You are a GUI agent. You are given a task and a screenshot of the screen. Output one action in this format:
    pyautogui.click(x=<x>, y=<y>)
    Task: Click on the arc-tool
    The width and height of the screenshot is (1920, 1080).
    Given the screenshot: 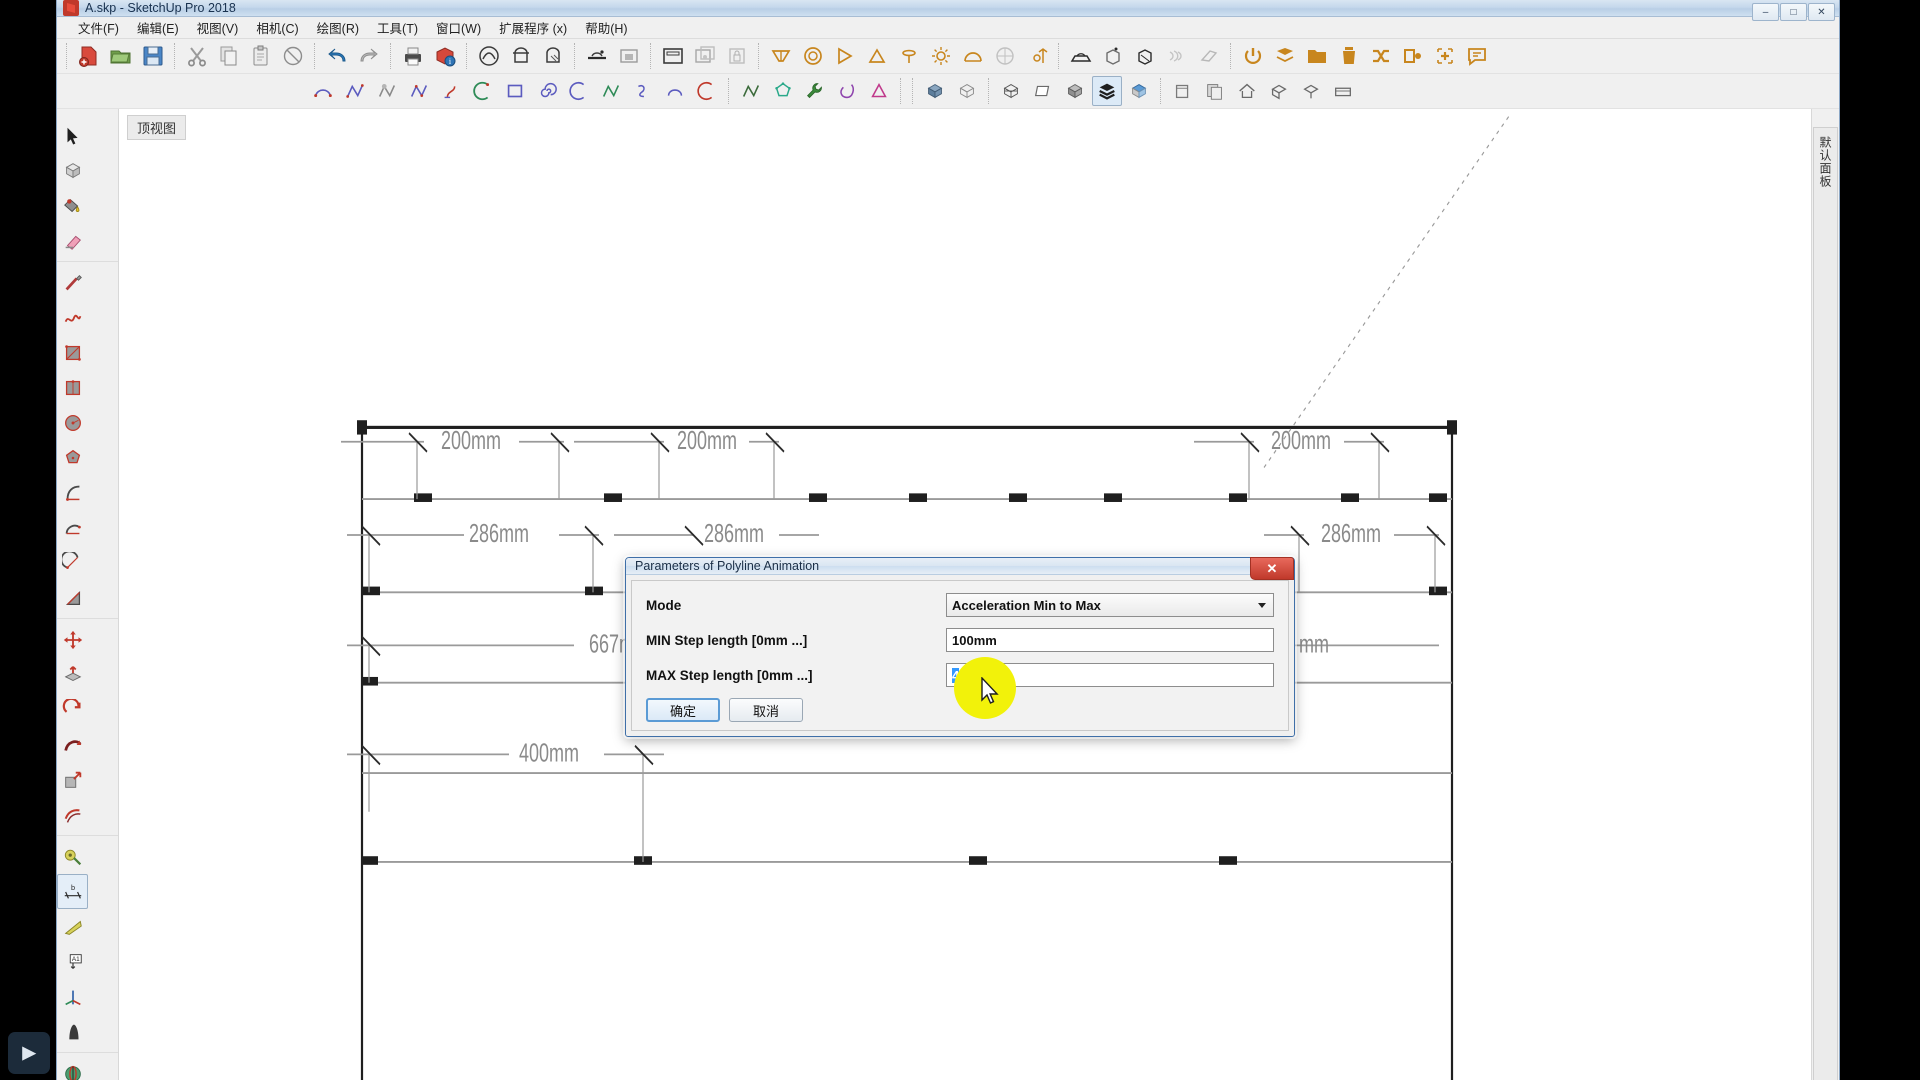 What is the action you would take?
    pyautogui.click(x=72, y=492)
    